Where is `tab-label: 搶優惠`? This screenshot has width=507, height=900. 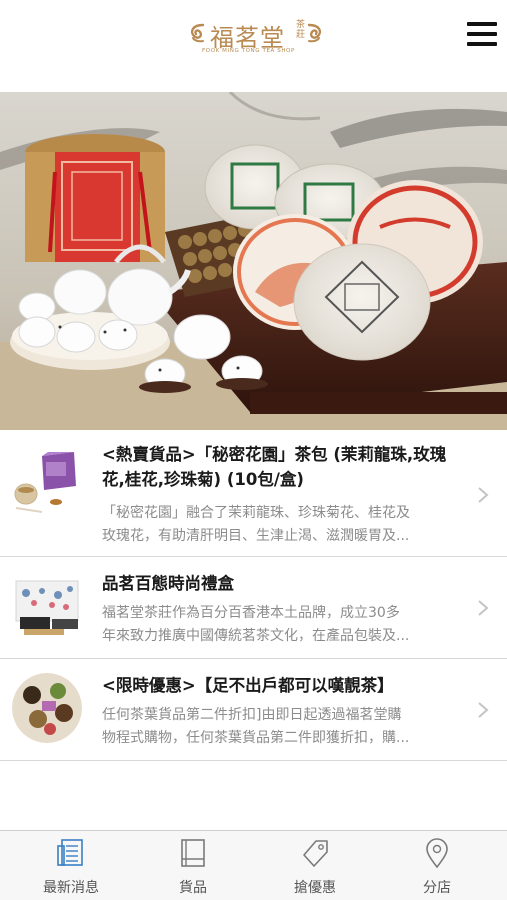 tab-label: 搶優惠 is located at coordinates (315, 888).